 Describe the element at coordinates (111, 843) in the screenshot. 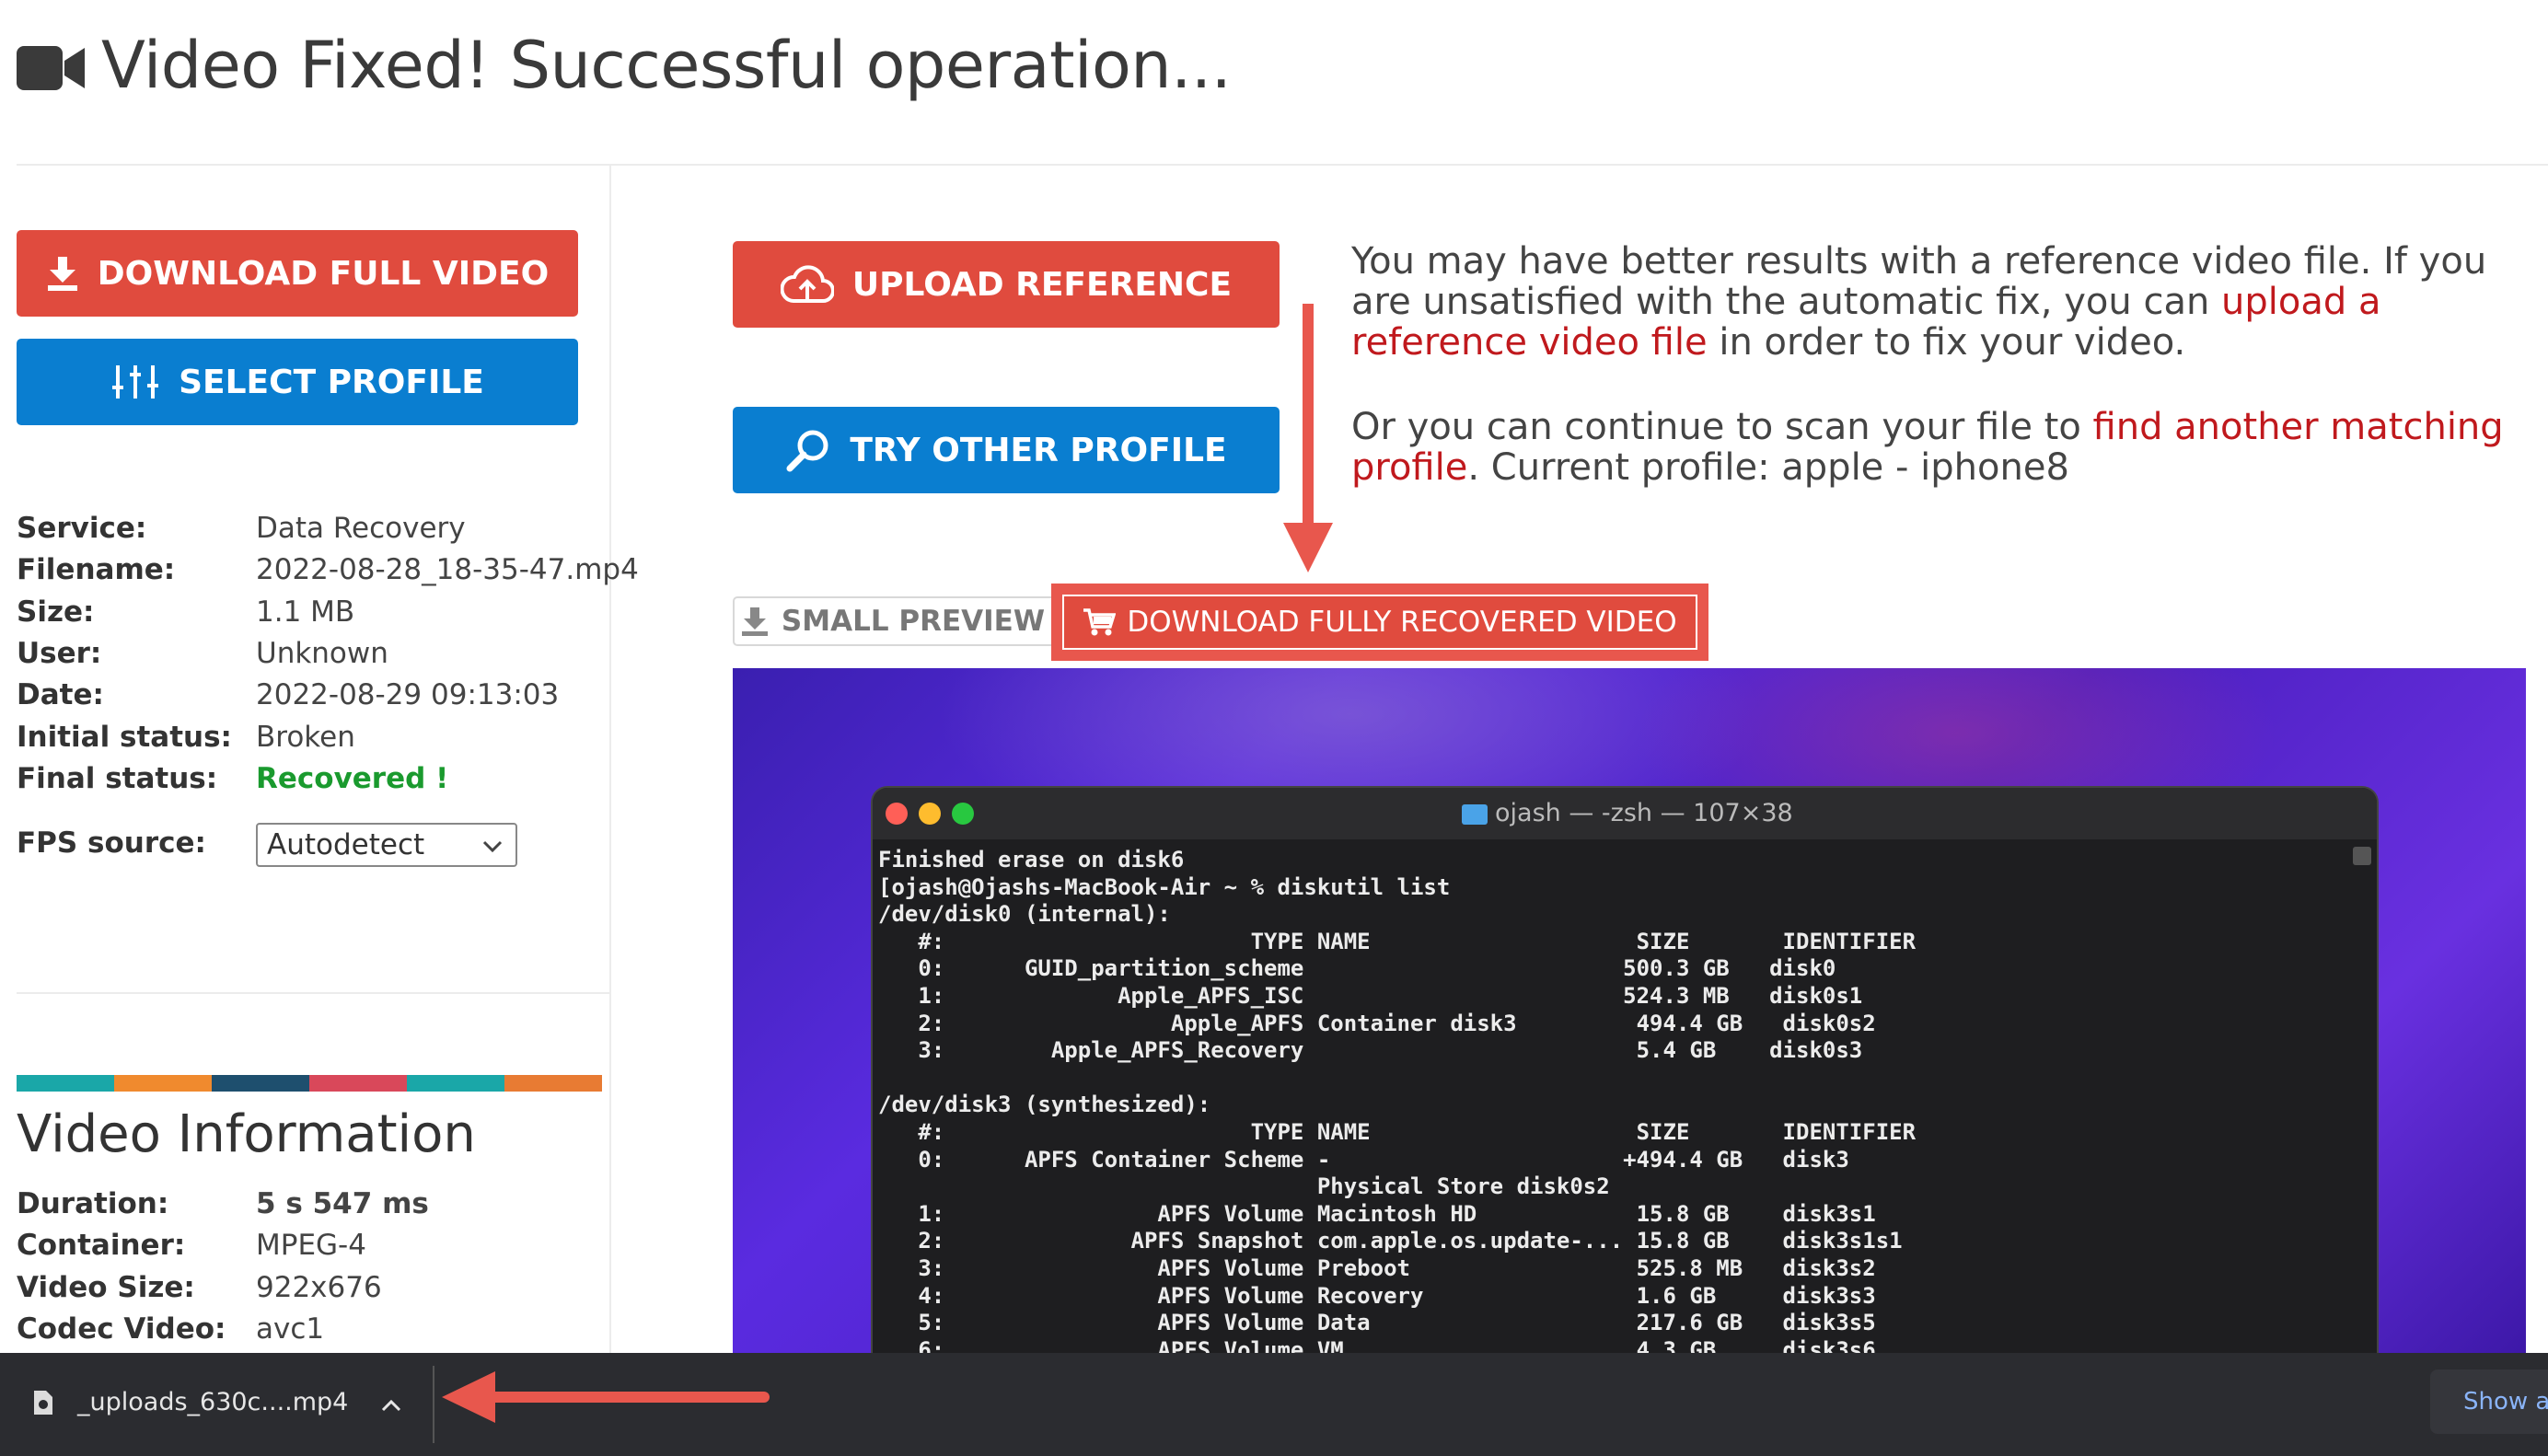

I see `fps-source-label: FPS source:` at that location.